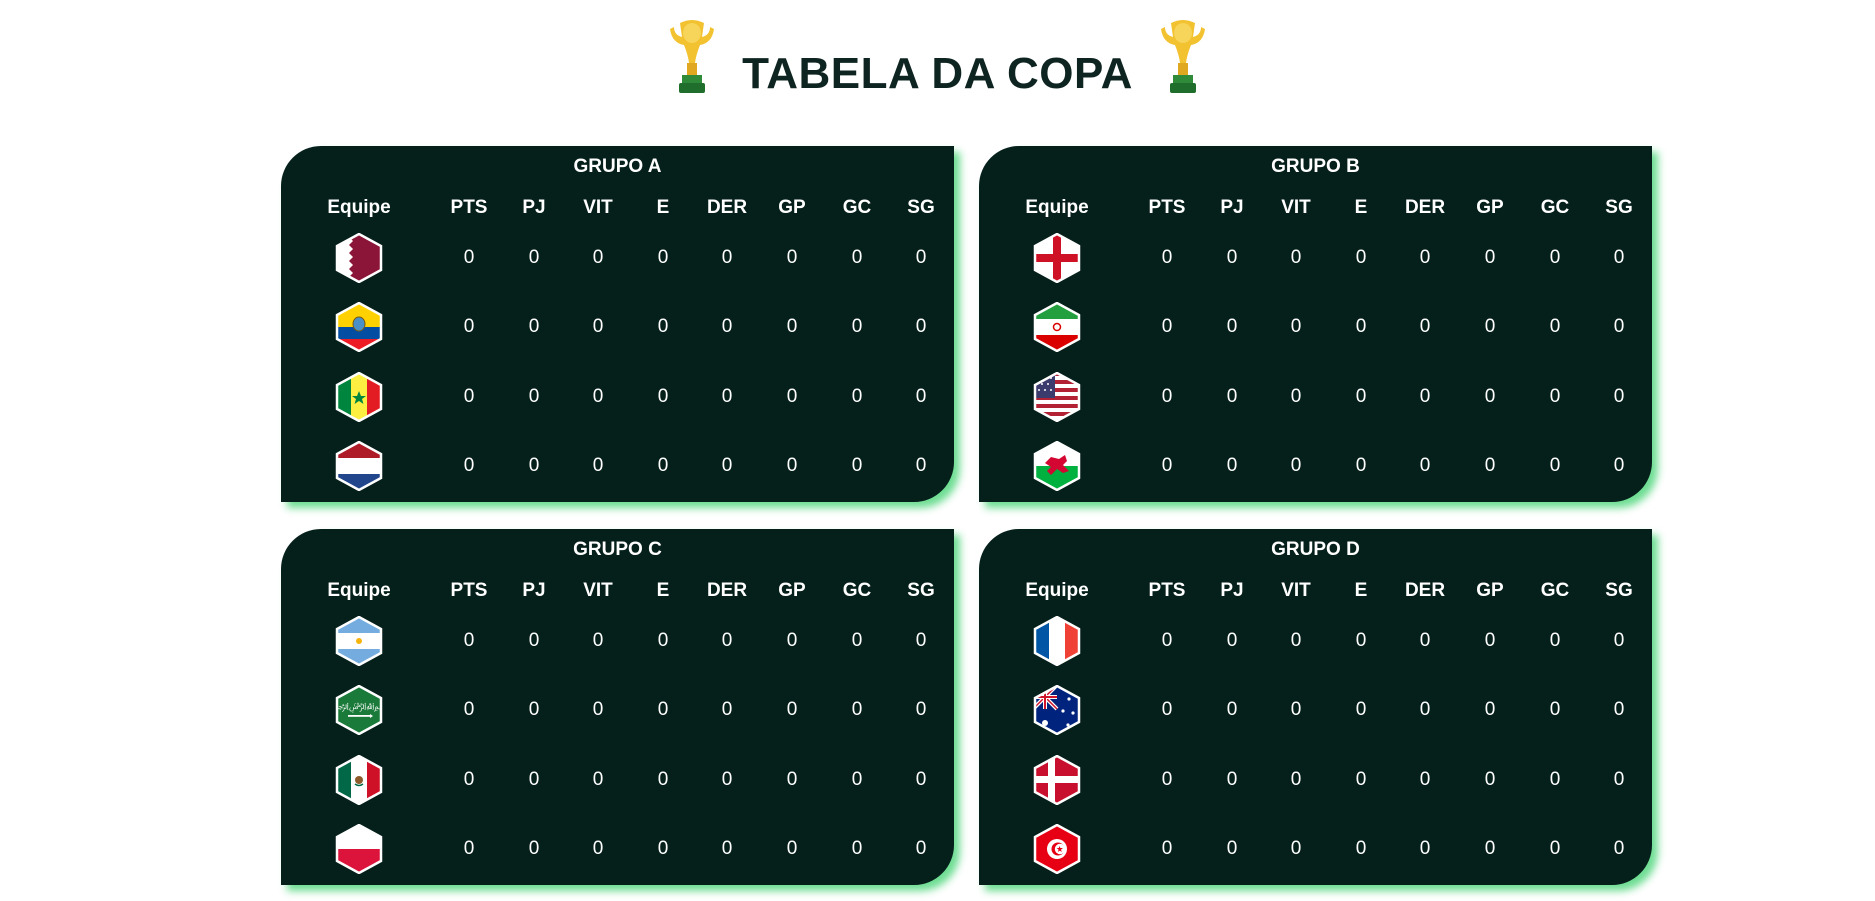 This screenshot has height=901, width=1875. I want to click on column-header: VIT, so click(598, 590).